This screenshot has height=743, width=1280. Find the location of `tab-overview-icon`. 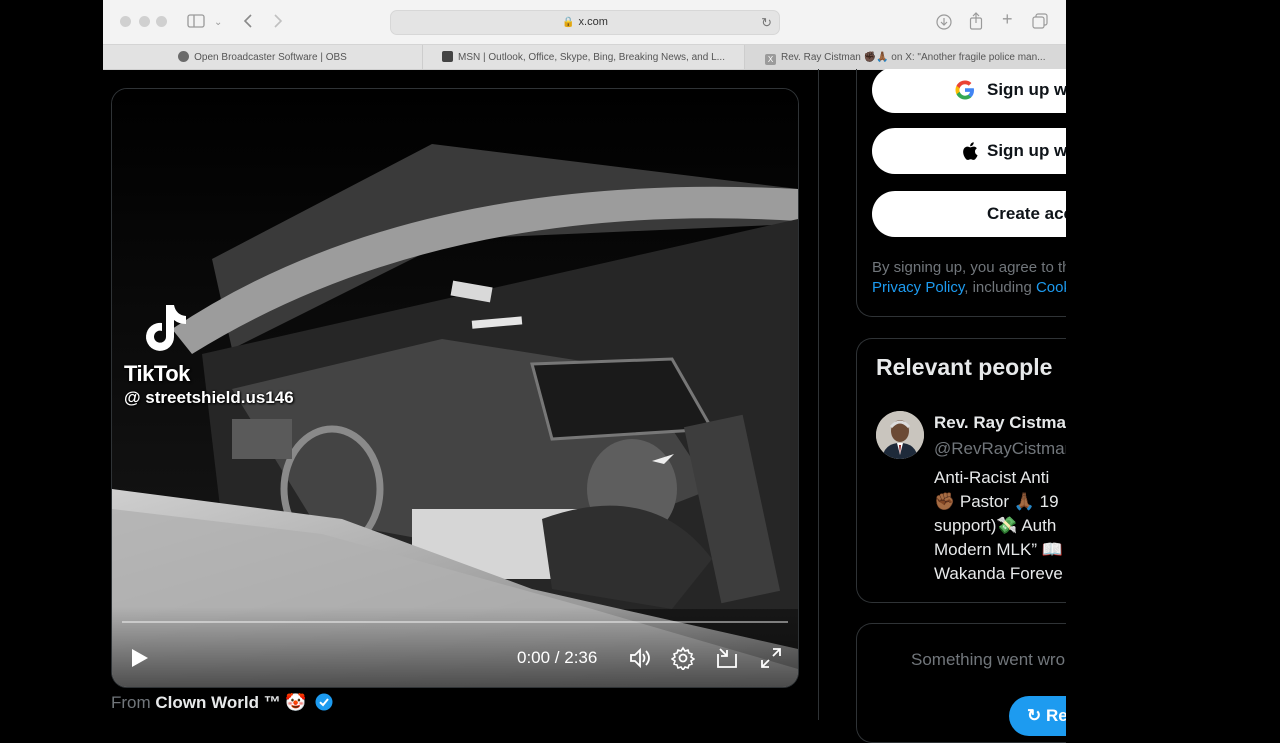

tab-overview-icon is located at coordinates (1040, 22).